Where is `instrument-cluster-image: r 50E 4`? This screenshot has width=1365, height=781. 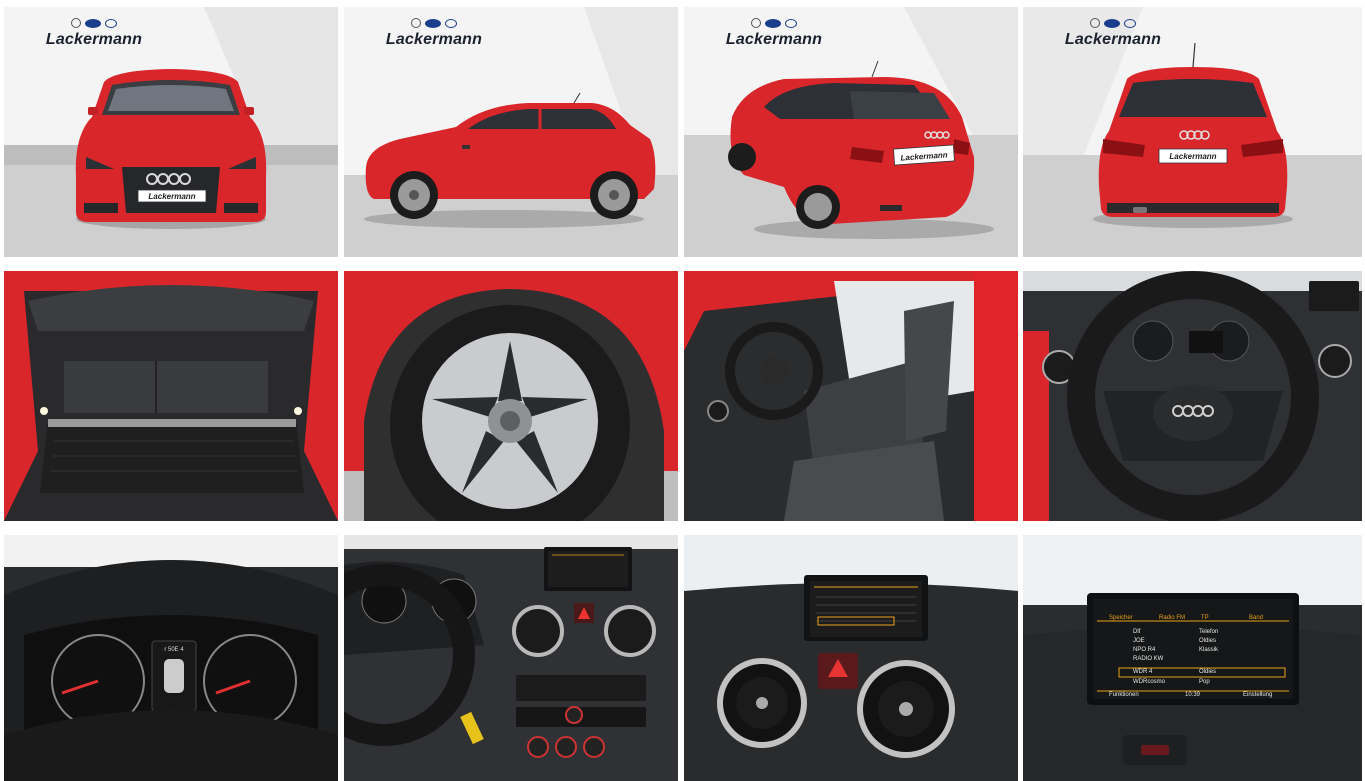 instrument-cluster-image: r 50E 4 is located at coordinates (171, 658).